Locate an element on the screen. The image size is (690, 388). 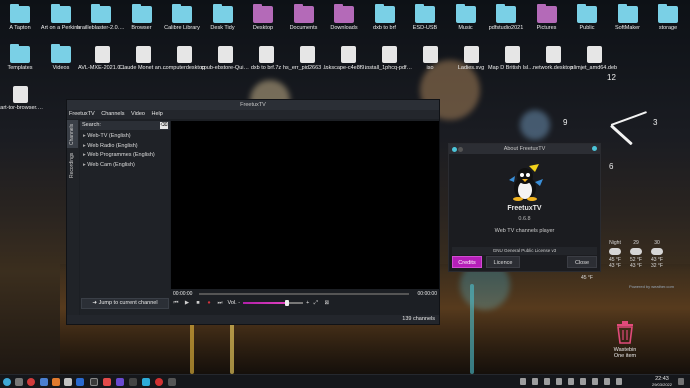
channel-group-item: Web-TV (English) is located at coordinates (125, 137).